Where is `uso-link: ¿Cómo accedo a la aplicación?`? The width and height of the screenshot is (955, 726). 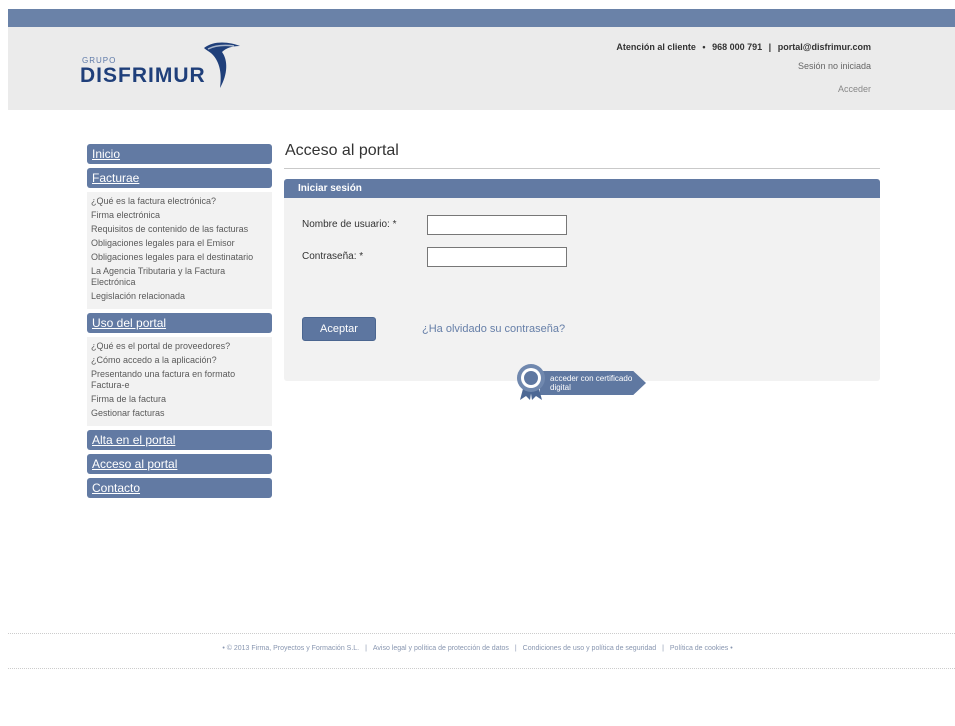 uso-link: ¿Cómo accedo a la aplicación? is located at coordinates (179, 360).